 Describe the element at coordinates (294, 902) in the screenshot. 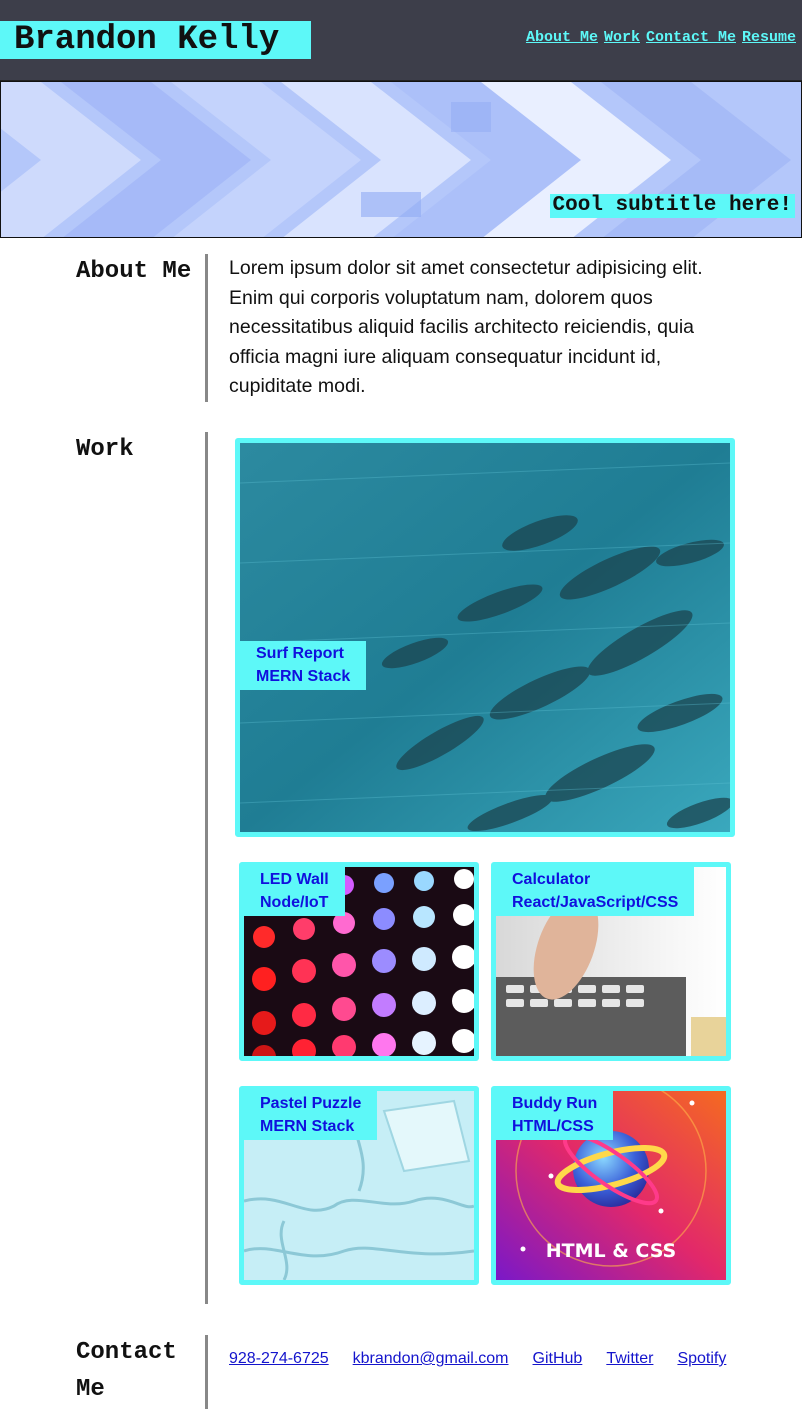

I see `project-stack: Node/IoT` at that location.